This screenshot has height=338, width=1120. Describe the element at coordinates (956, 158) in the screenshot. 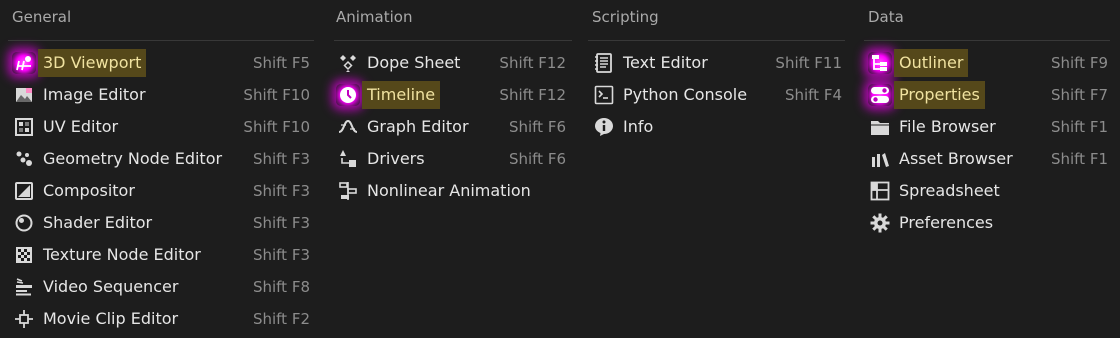

I see `menu-item-label: Asset Browser` at that location.